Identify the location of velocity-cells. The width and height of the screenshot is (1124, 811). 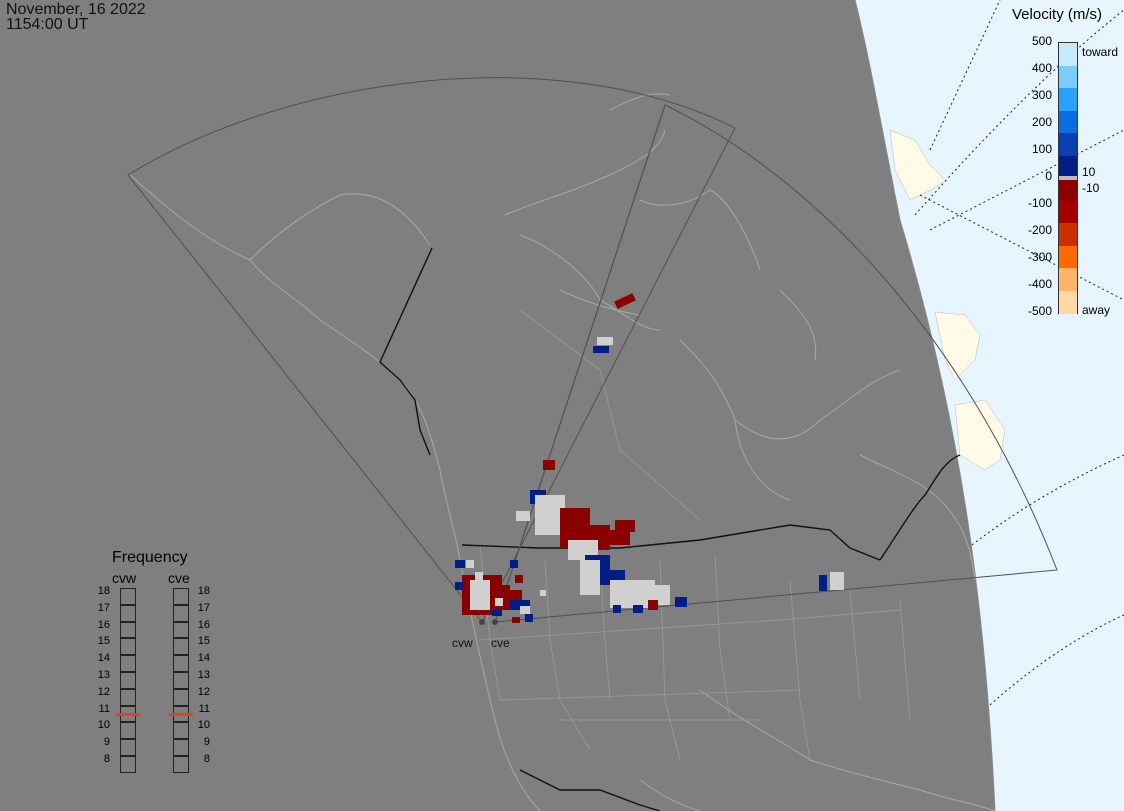
(649, 458).